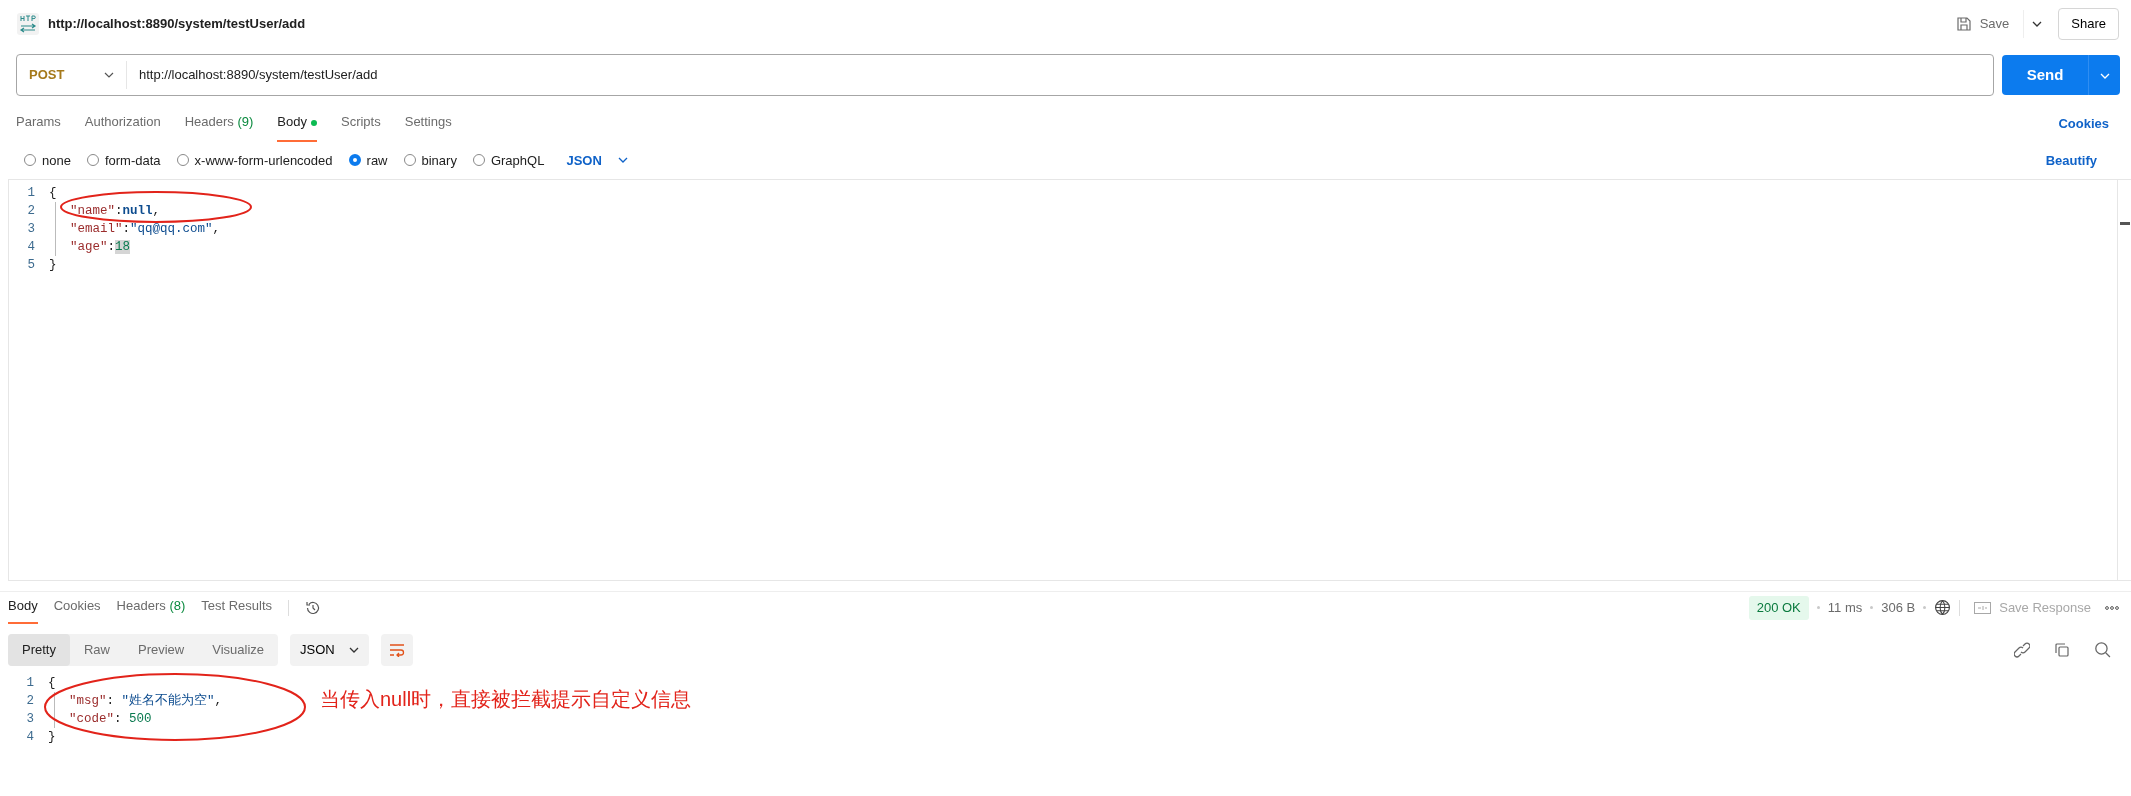 Image resolution: width=2131 pixels, height=796 pixels. I want to click on radio-option: x-www-form-urlencoded, so click(254, 160).